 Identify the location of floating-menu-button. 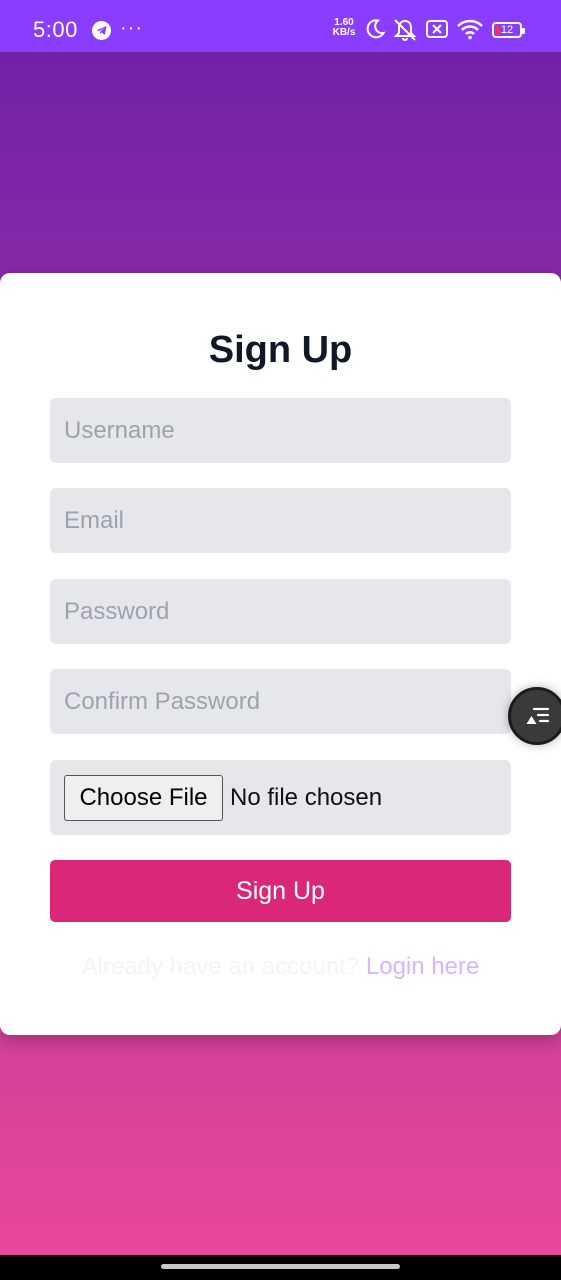
(534, 716).